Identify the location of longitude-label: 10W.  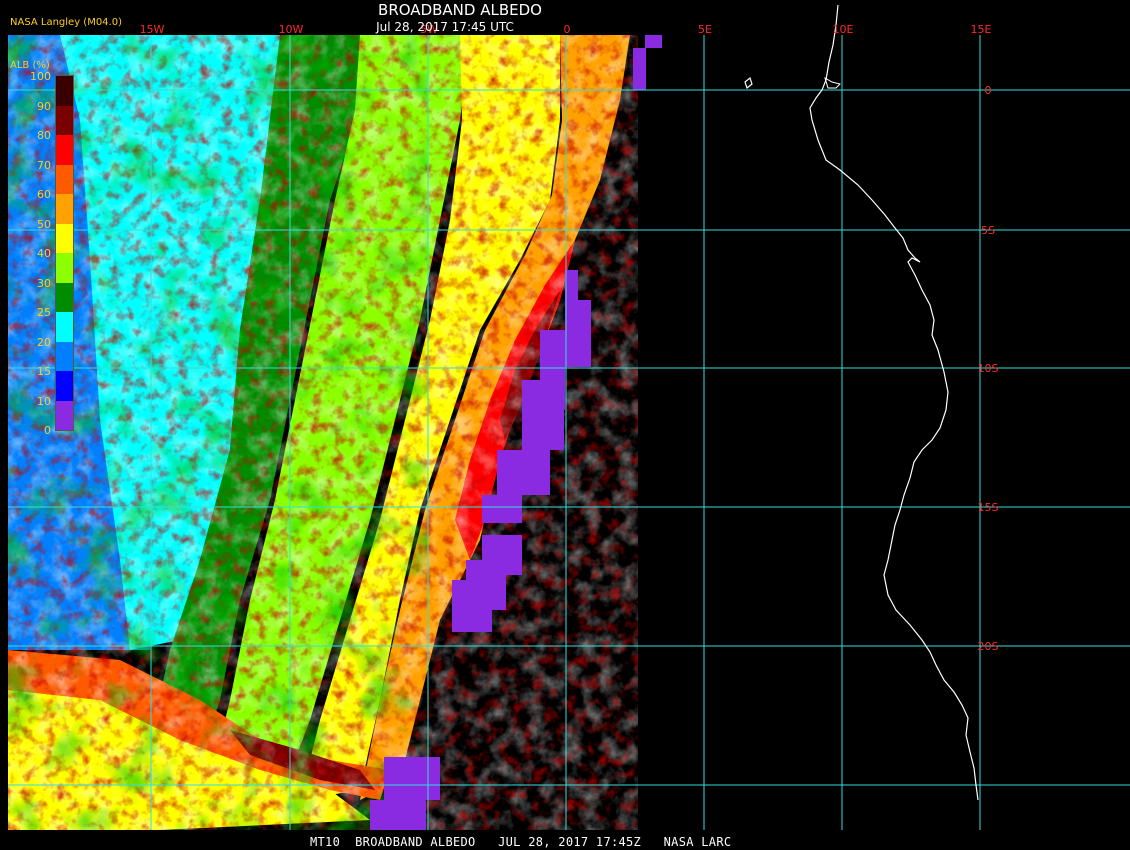
(291, 29).